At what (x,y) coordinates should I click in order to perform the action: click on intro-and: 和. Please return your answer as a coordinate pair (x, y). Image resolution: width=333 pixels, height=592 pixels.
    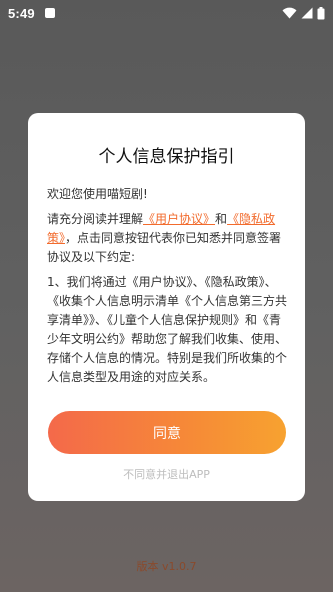
    Looking at the image, I should click on (221, 219).